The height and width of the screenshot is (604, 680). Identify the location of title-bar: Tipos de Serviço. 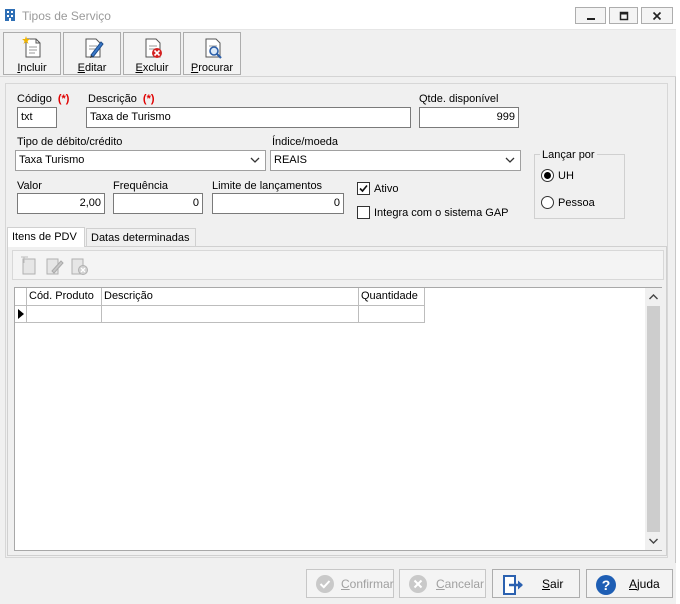
(338, 15).